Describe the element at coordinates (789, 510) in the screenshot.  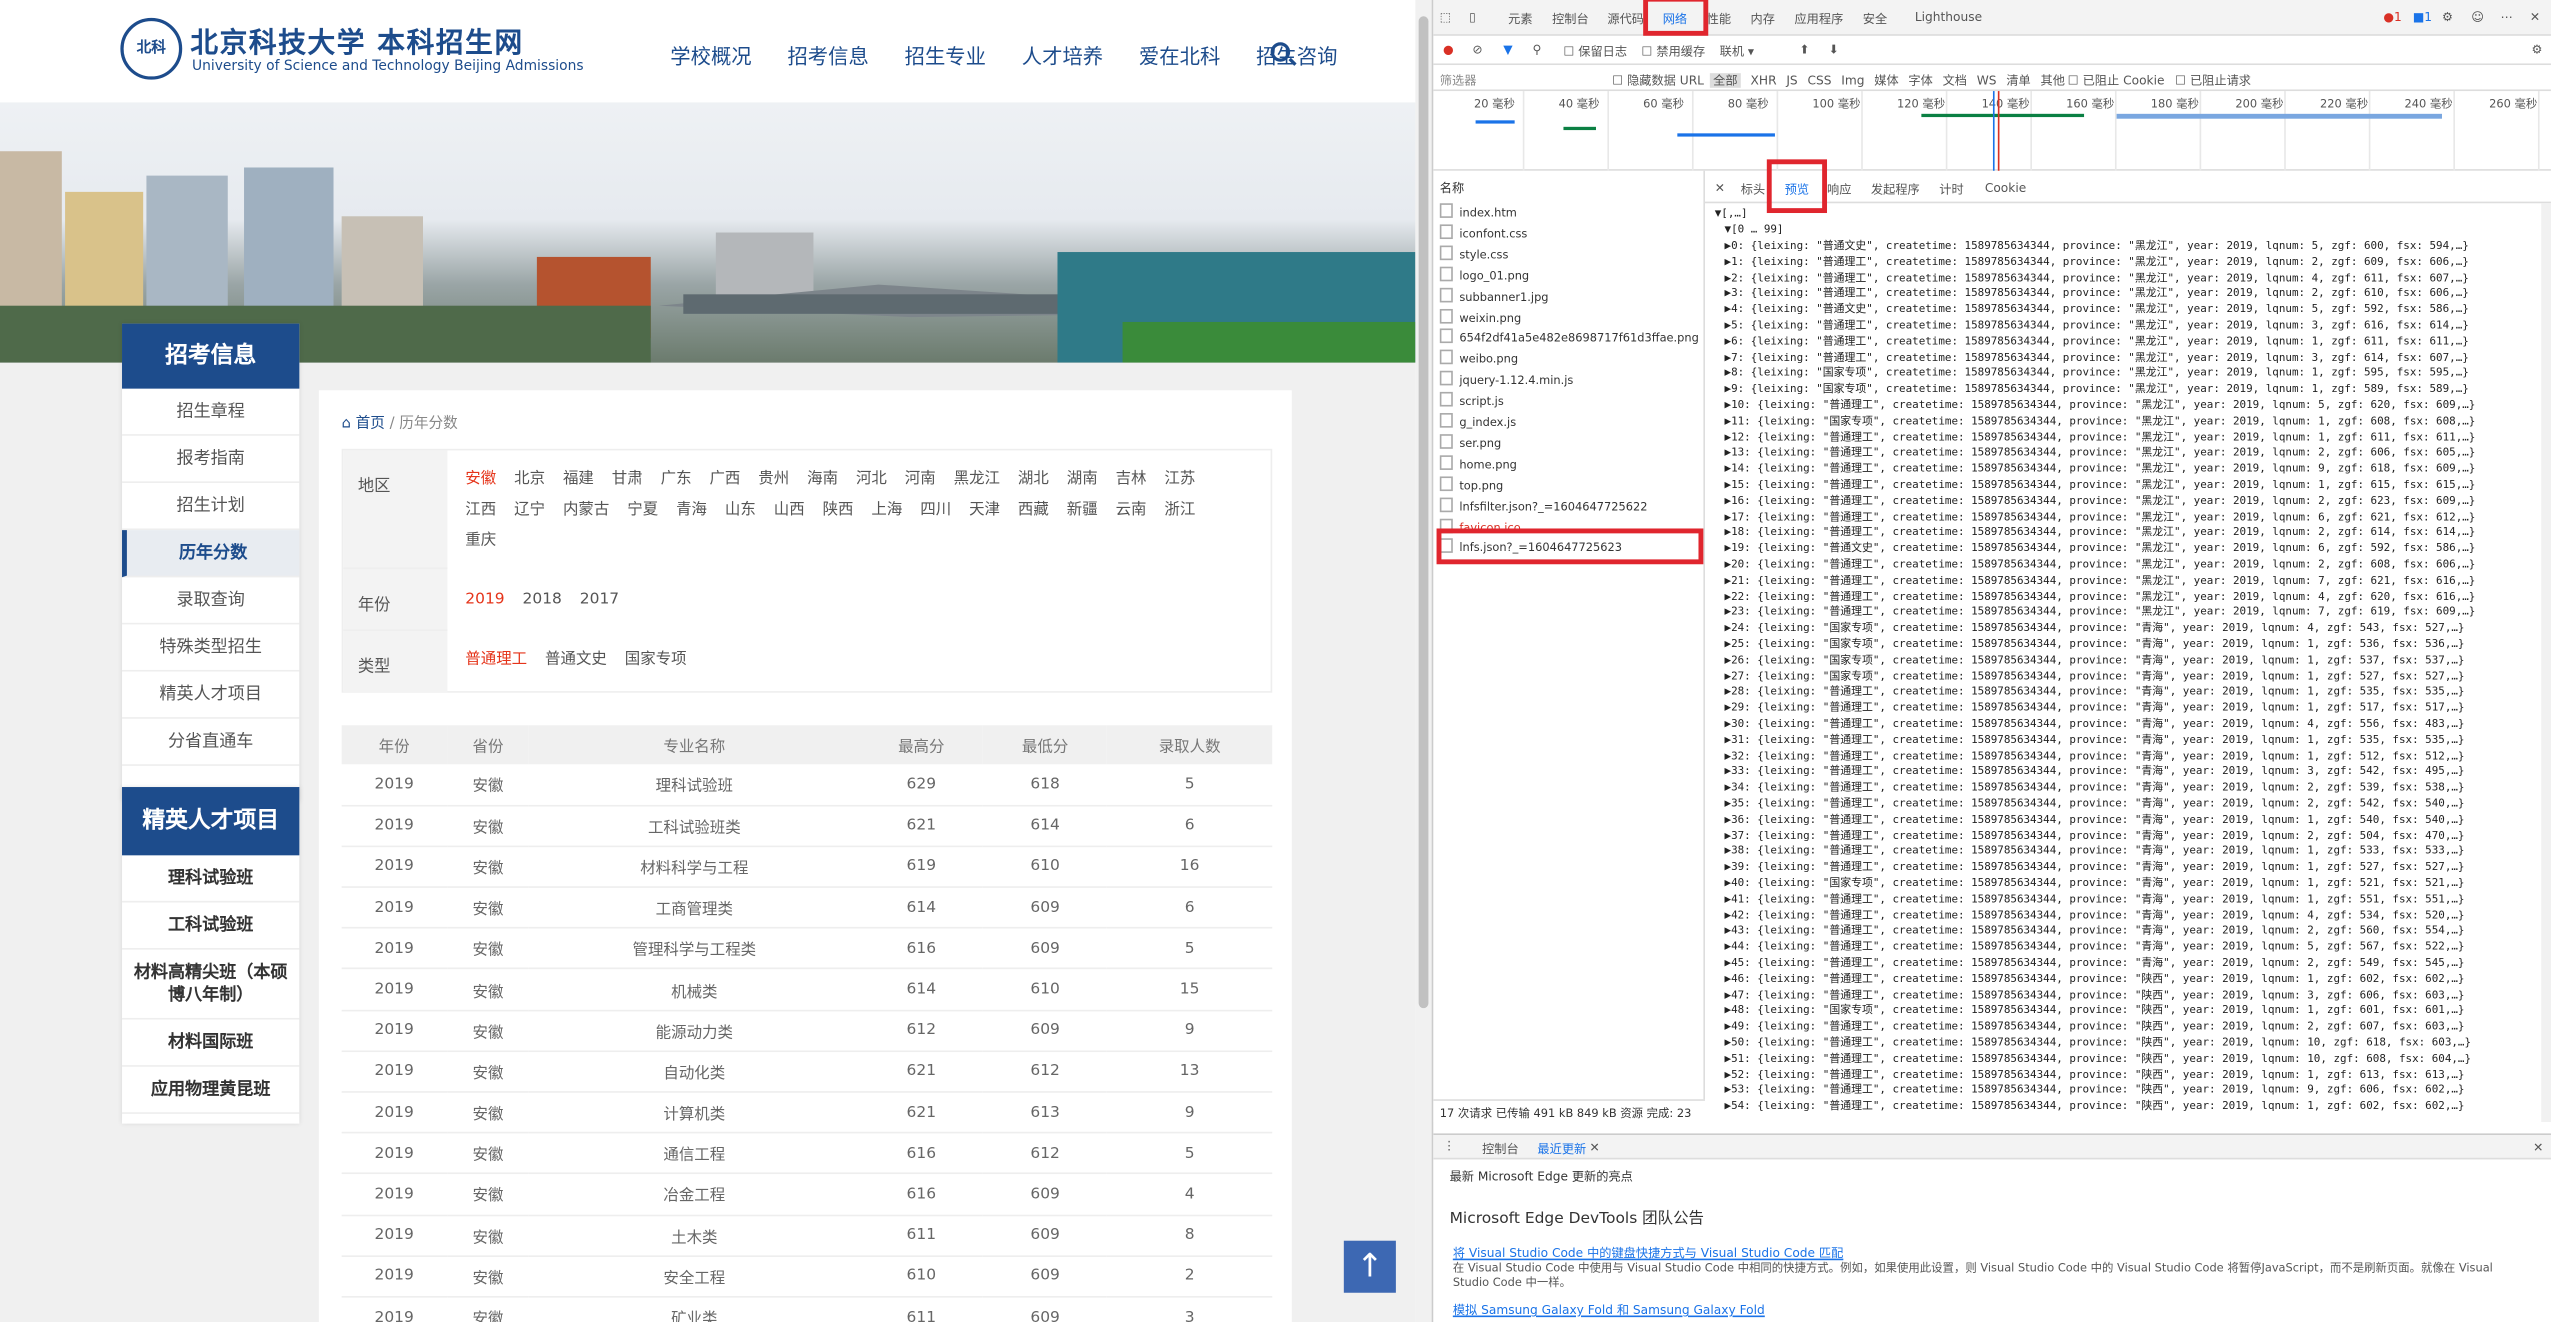
I see `region-option: 山西` at that location.